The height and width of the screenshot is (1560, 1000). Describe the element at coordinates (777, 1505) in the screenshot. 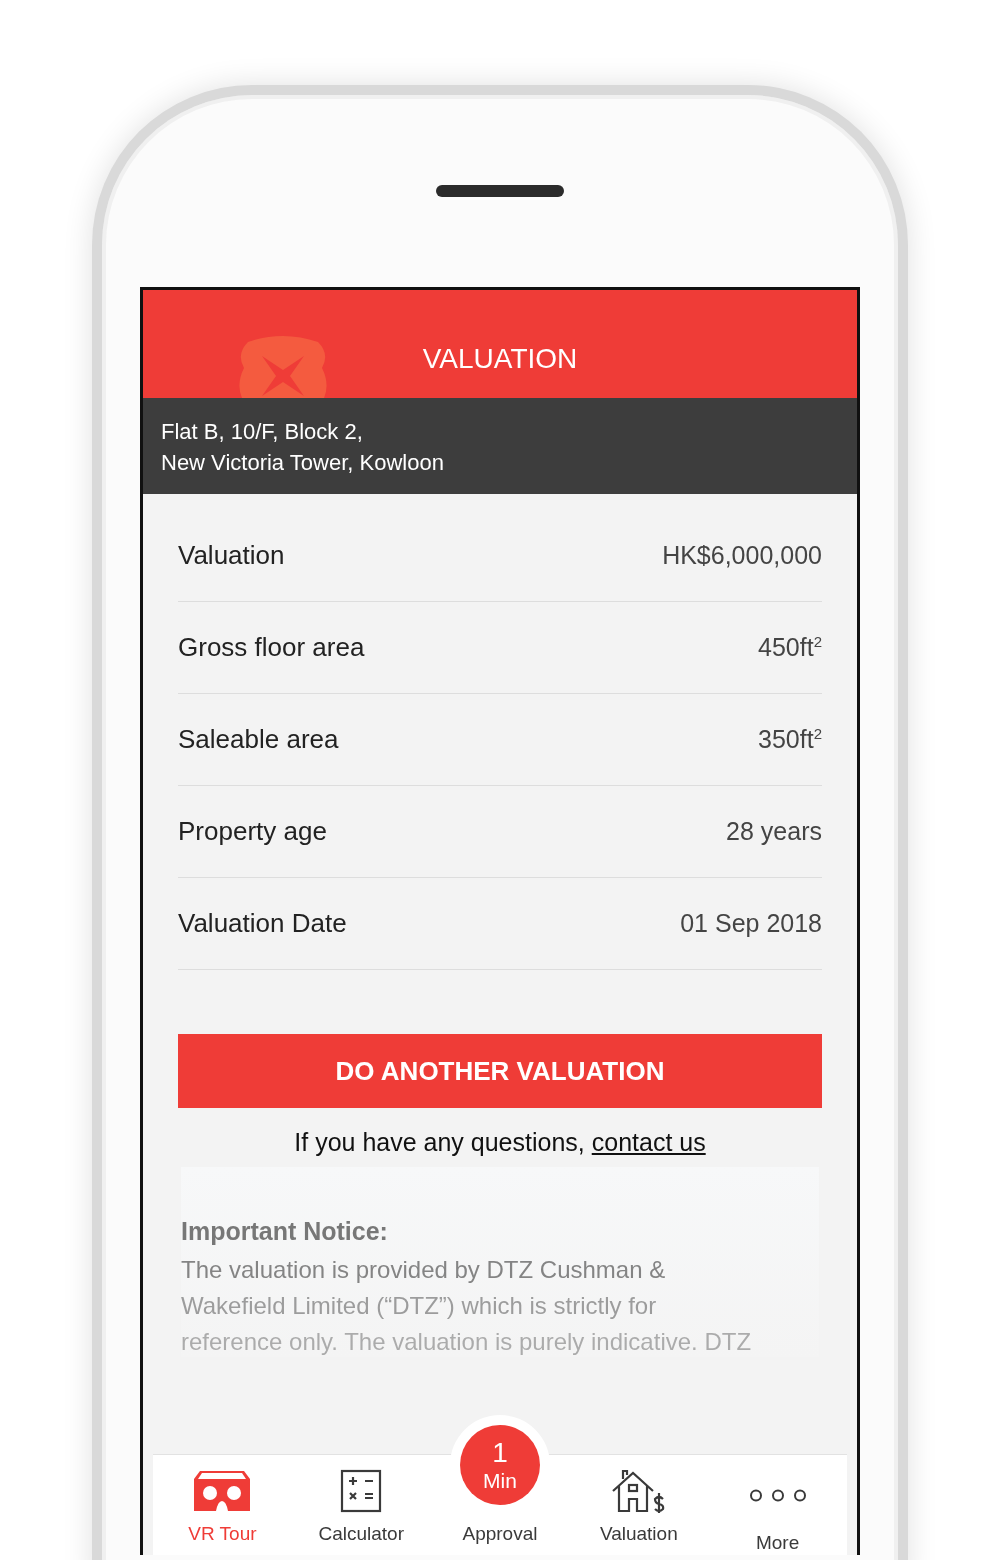

I see `tab-item: More` at that location.